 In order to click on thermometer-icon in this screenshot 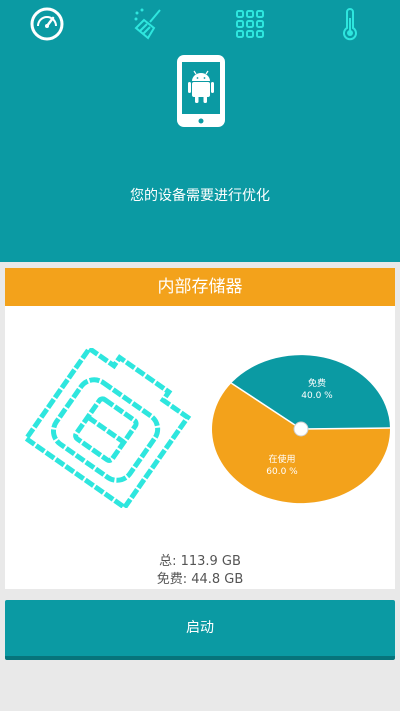, I will do `click(350, 24)`.